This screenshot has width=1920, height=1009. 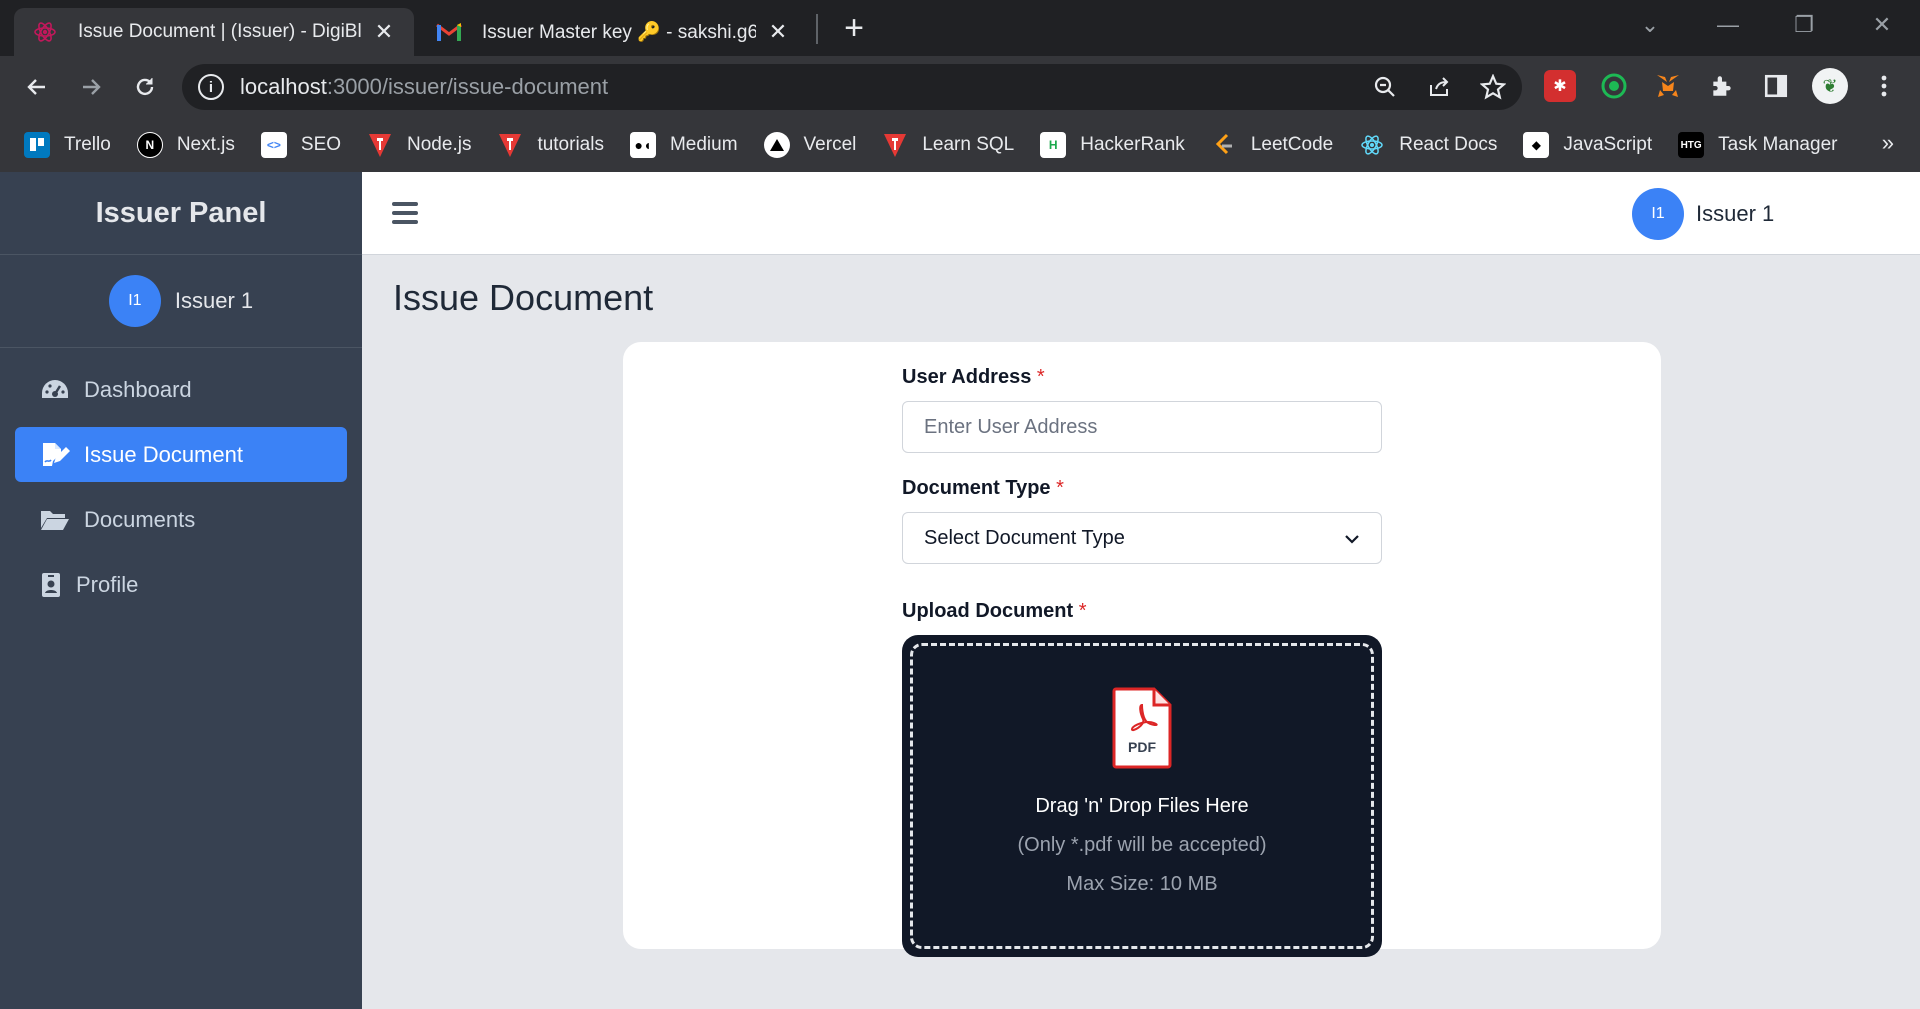 I want to click on tab-title: Issuer Master key 🔑 - sakshi.g6420, so click(x=619, y=32).